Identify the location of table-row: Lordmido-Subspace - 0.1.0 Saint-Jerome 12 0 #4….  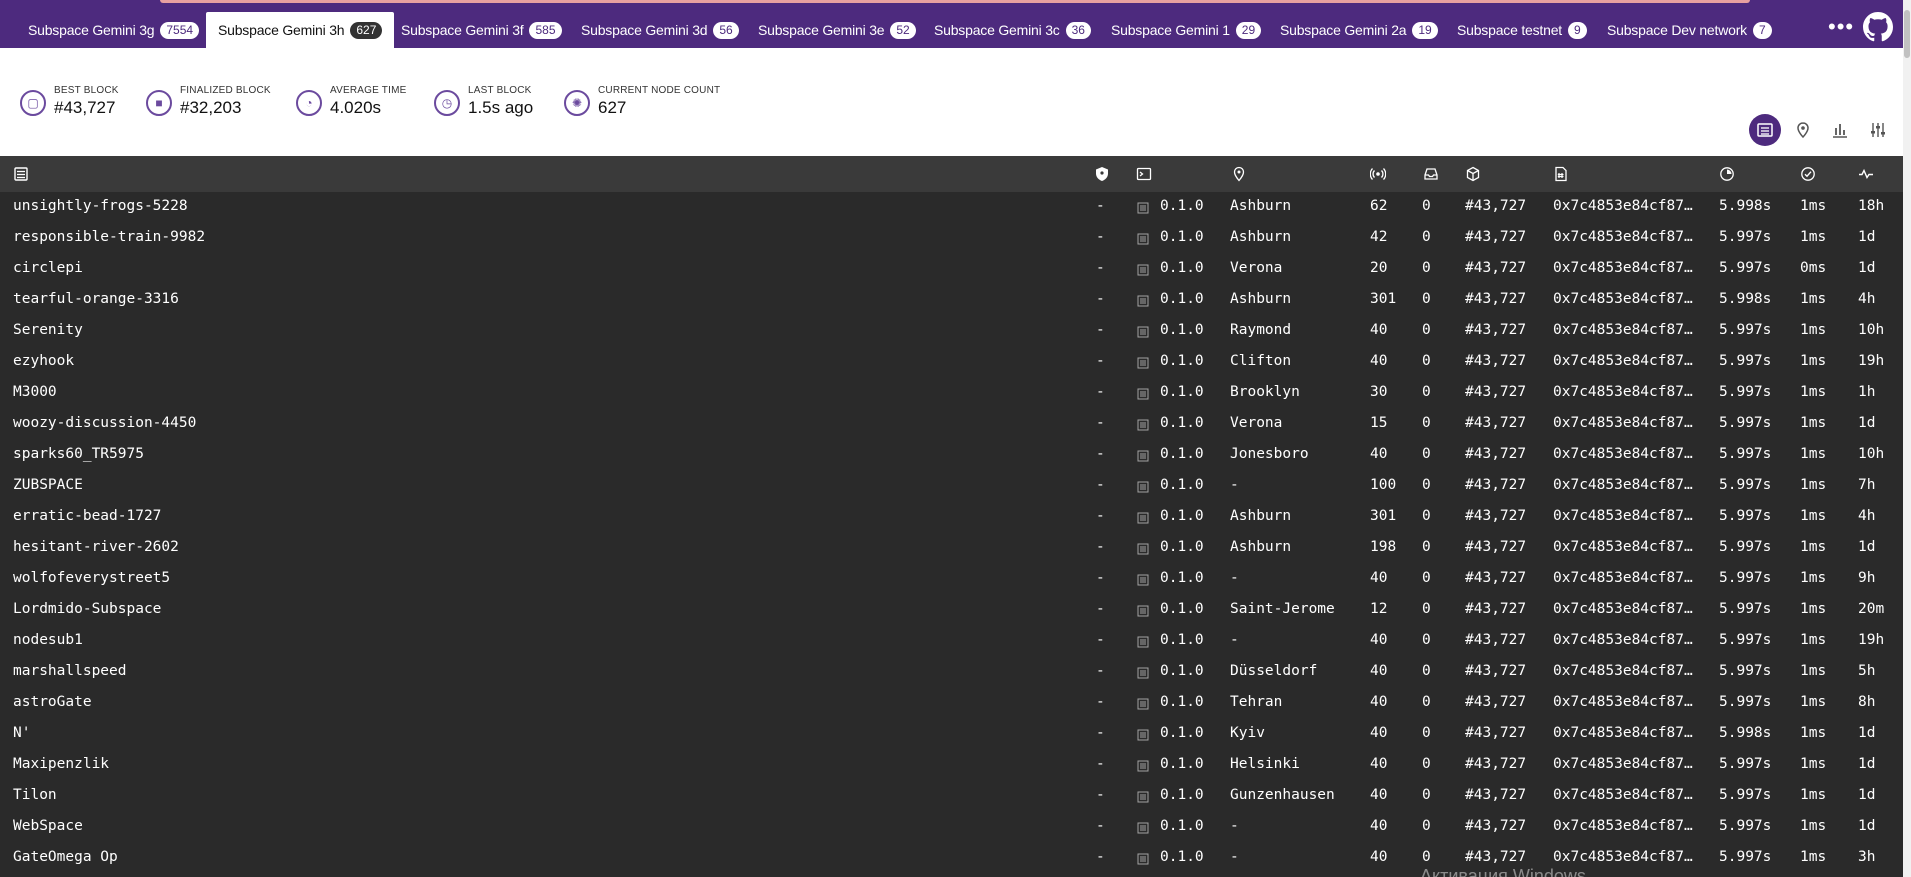
(951, 610).